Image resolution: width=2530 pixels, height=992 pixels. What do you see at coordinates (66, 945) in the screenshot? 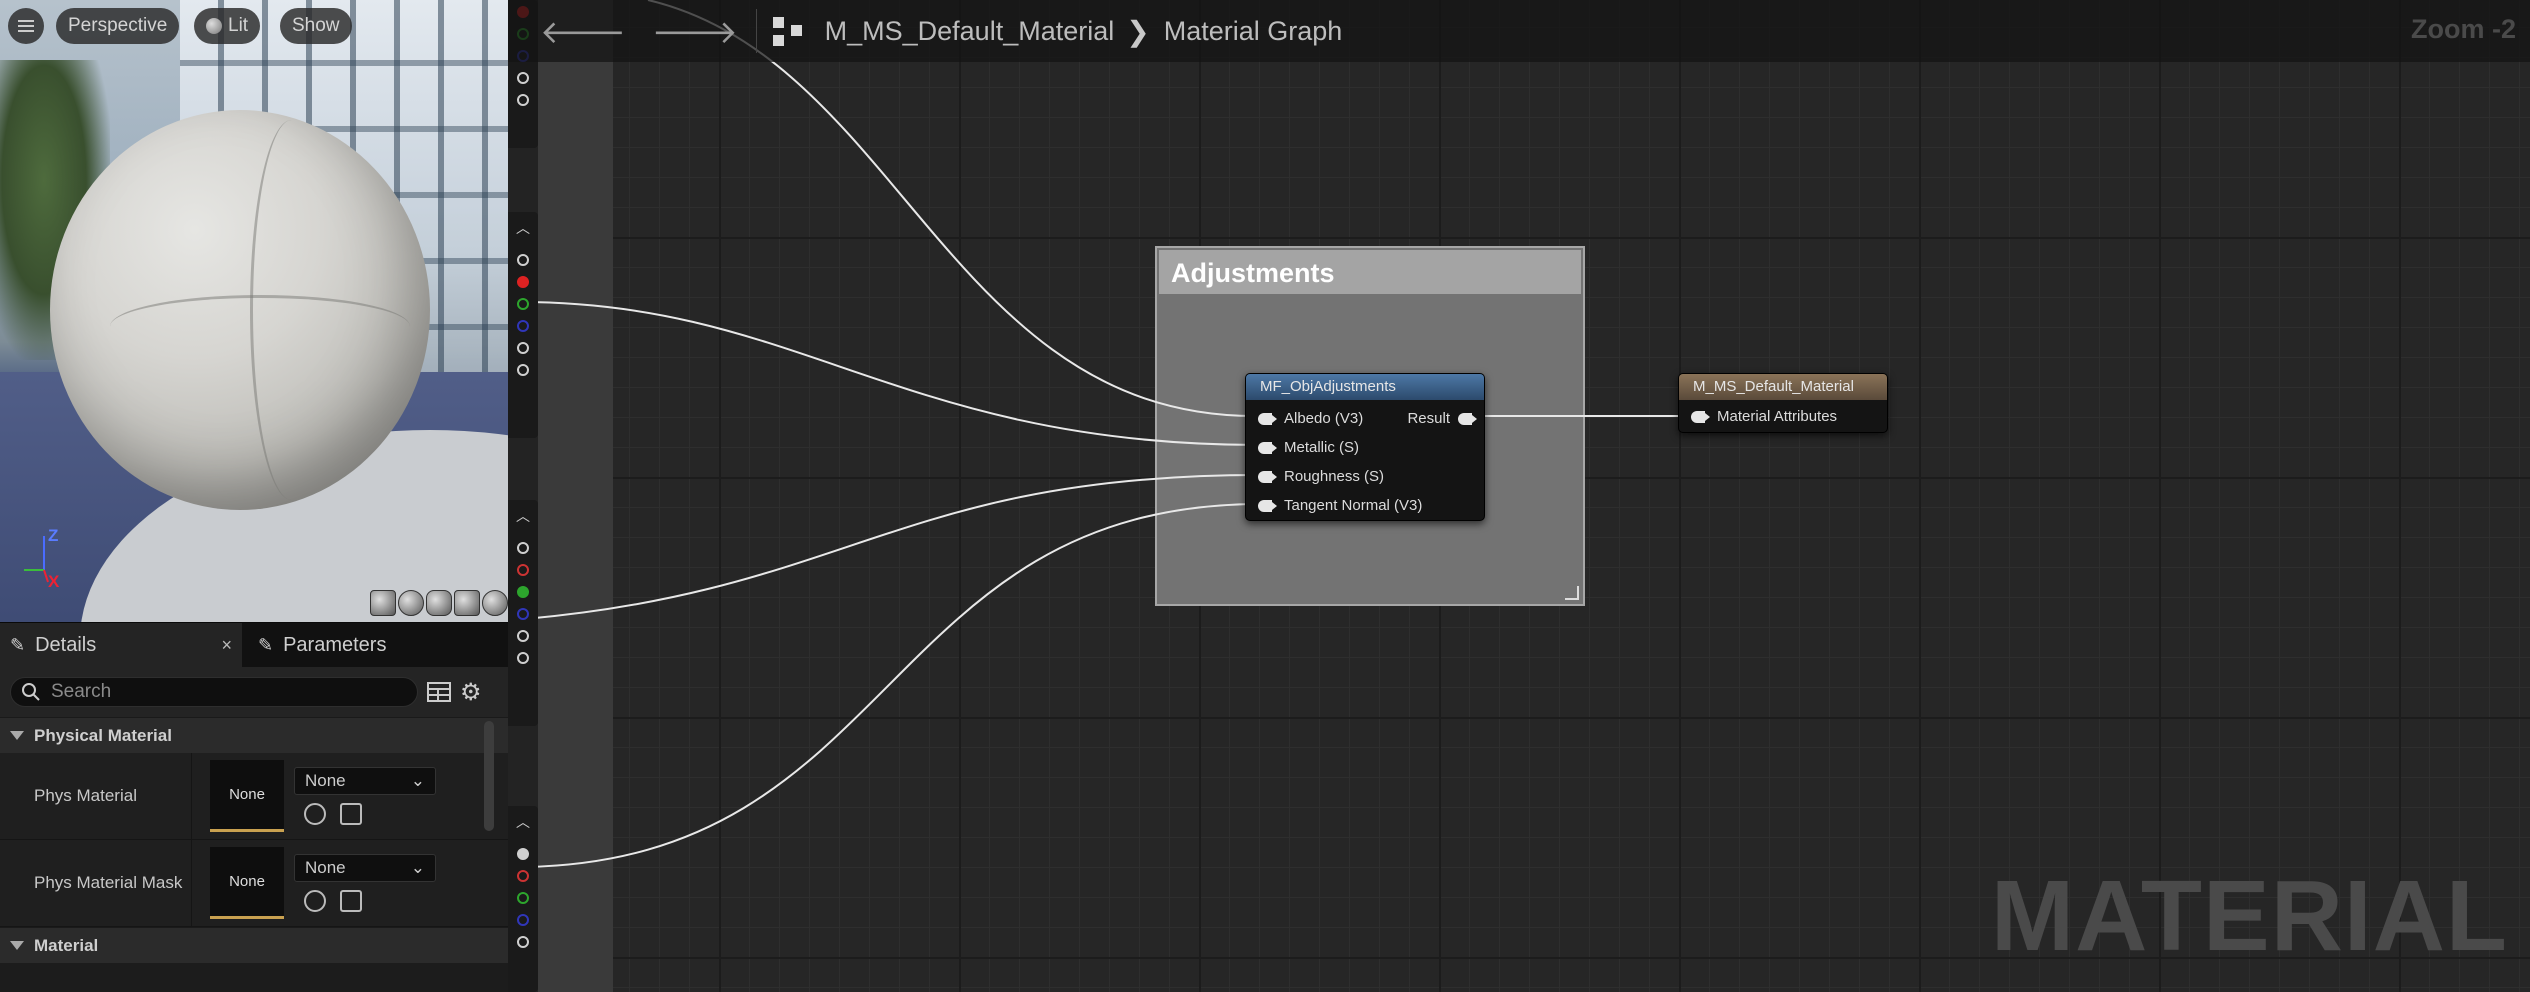
I see `section-title: Material` at bounding box center [66, 945].